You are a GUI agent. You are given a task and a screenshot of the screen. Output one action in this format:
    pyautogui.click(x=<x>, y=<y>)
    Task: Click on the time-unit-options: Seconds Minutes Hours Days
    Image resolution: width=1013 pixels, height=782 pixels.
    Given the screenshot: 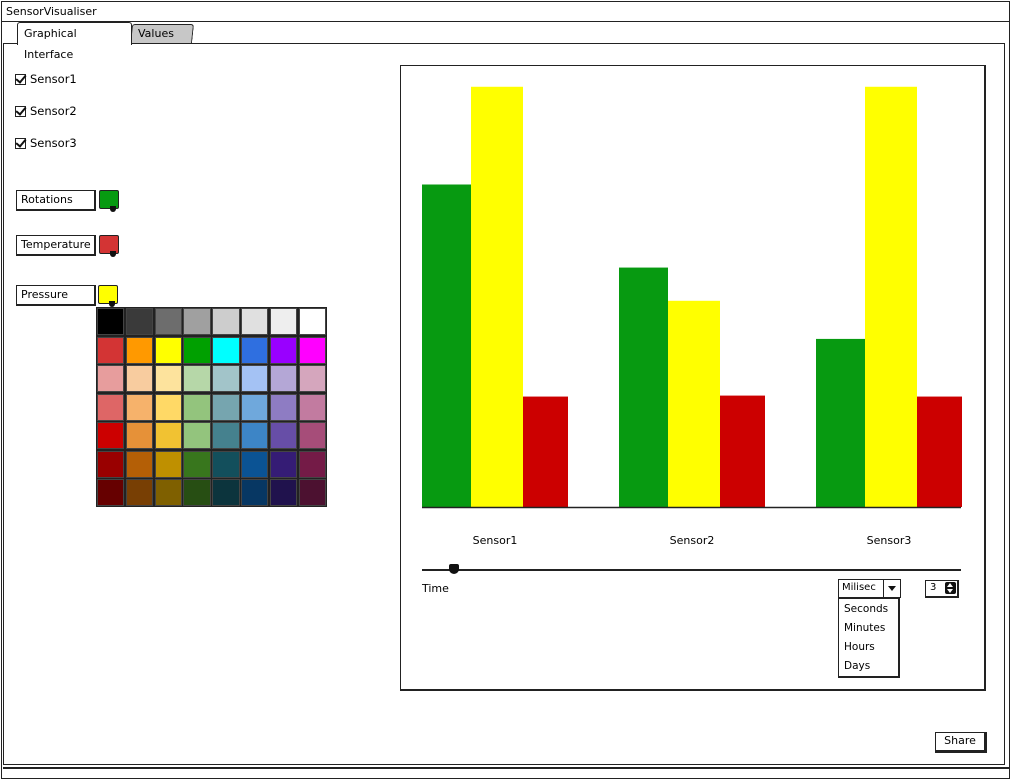 What is the action you would take?
    pyautogui.click(x=869, y=638)
    